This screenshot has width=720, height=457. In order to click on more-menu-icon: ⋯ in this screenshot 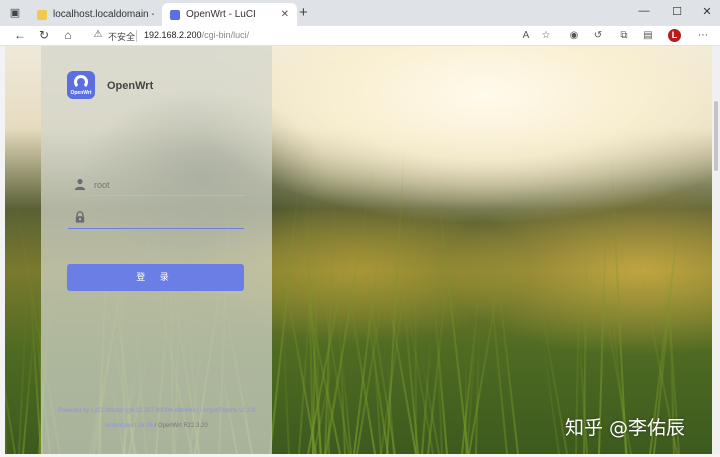, I will do `click(703, 36)`.